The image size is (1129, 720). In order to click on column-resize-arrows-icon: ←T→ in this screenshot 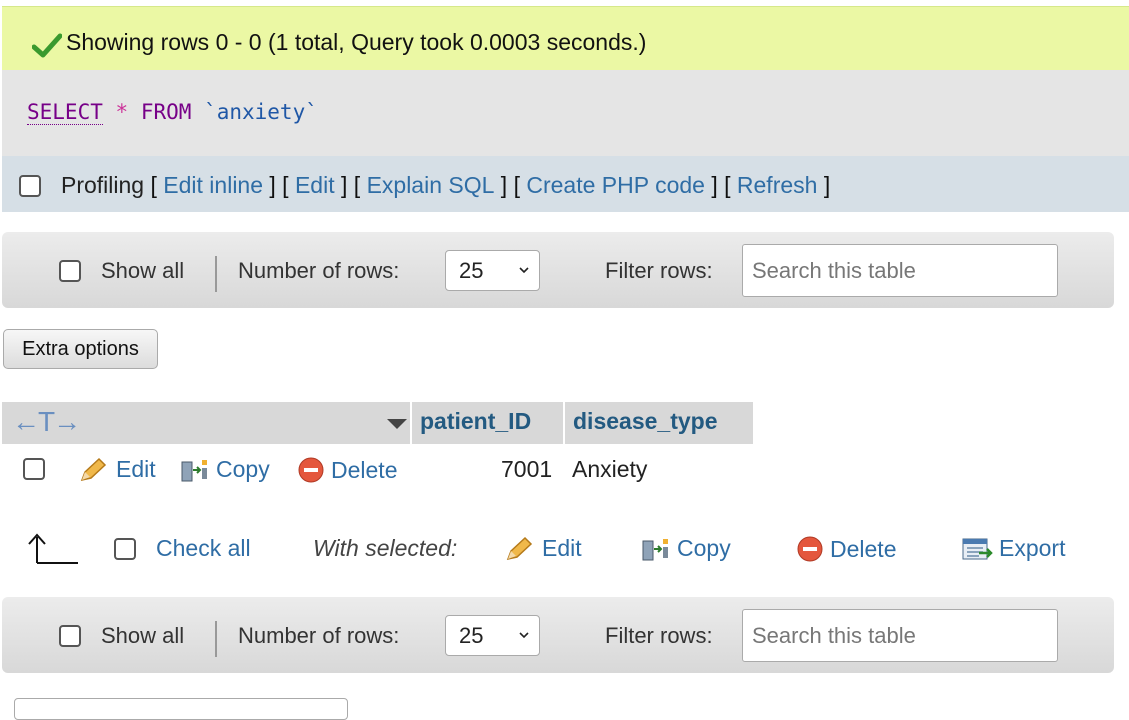, I will do `click(46, 422)`.